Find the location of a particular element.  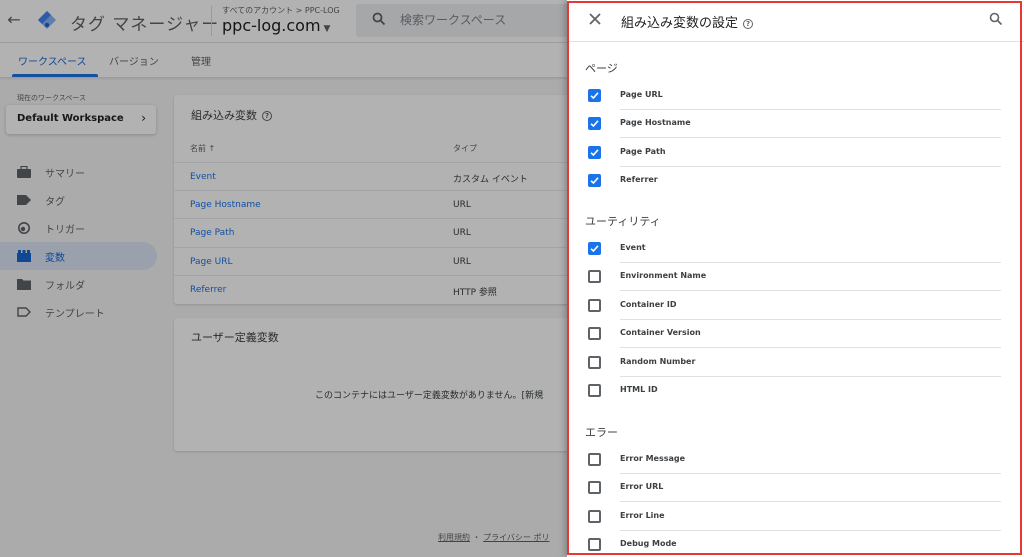

section-heading: ユーティリティ is located at coordinates (623, 221).